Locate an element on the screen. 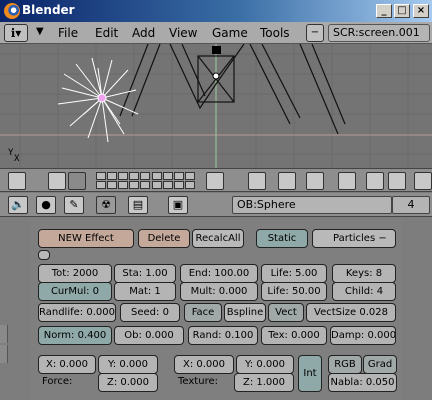  axis-y-label: Y is located at coordinates (11, 153).